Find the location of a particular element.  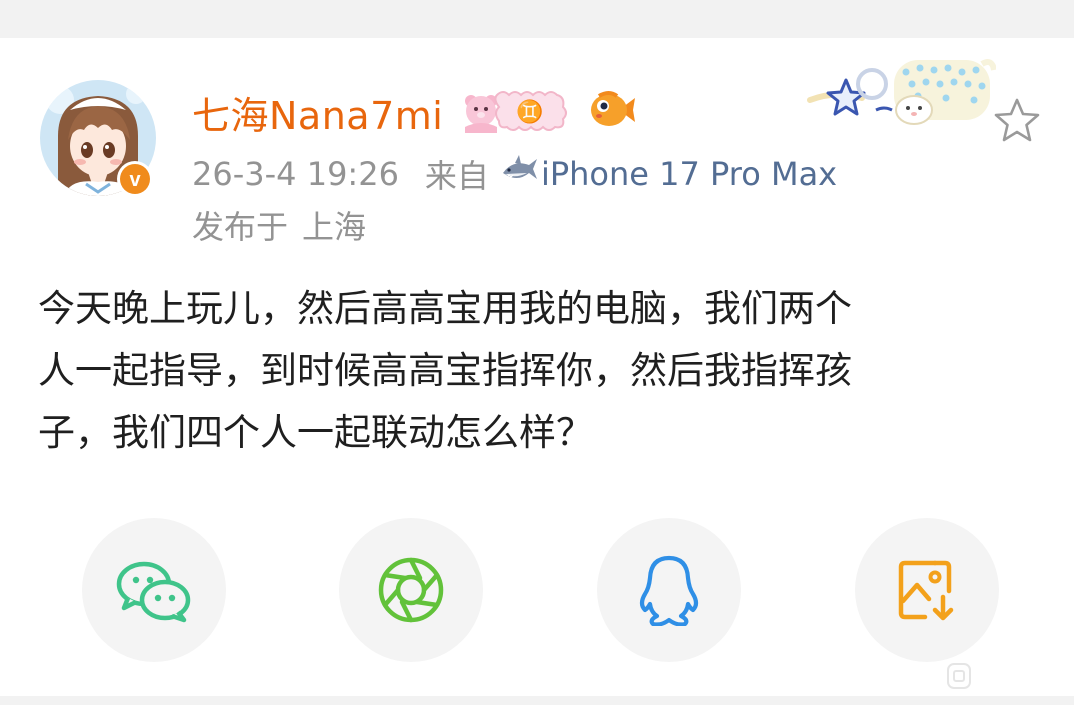

moments-icon is located at coordinates (411, 590).